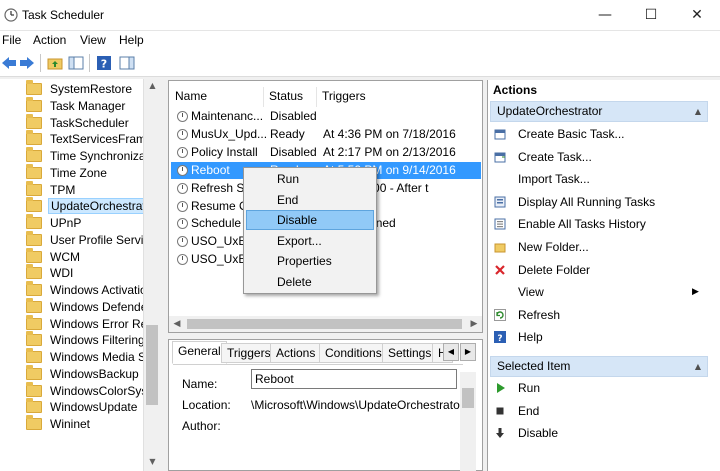 The image size is (720, 471). Describe the element at coordinates (451, 352) in the screenshot. I see `tab-scroll-left-icon: ◀` at that location.